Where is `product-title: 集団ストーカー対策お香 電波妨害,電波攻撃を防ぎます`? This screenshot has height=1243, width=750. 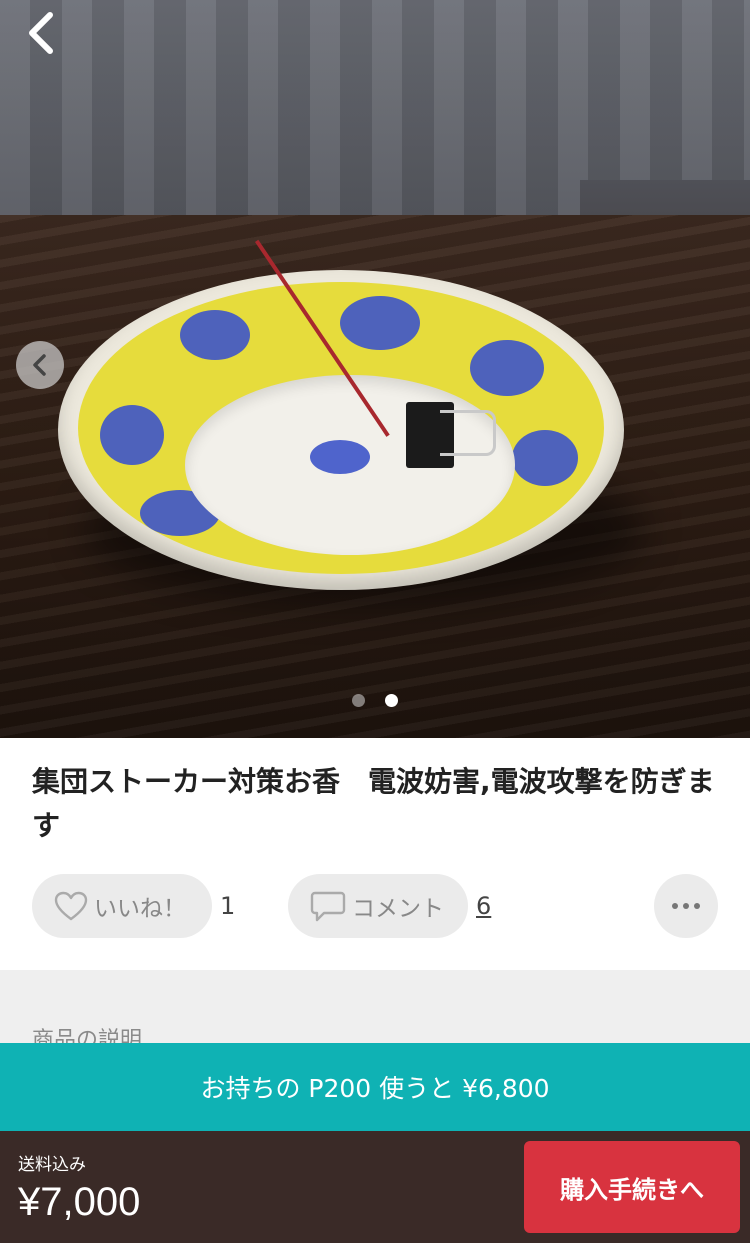
product-title: 集団ストーカー対策お香 電波妨害,電波攻撃を防ぎます is located at coordinates (373, 803).